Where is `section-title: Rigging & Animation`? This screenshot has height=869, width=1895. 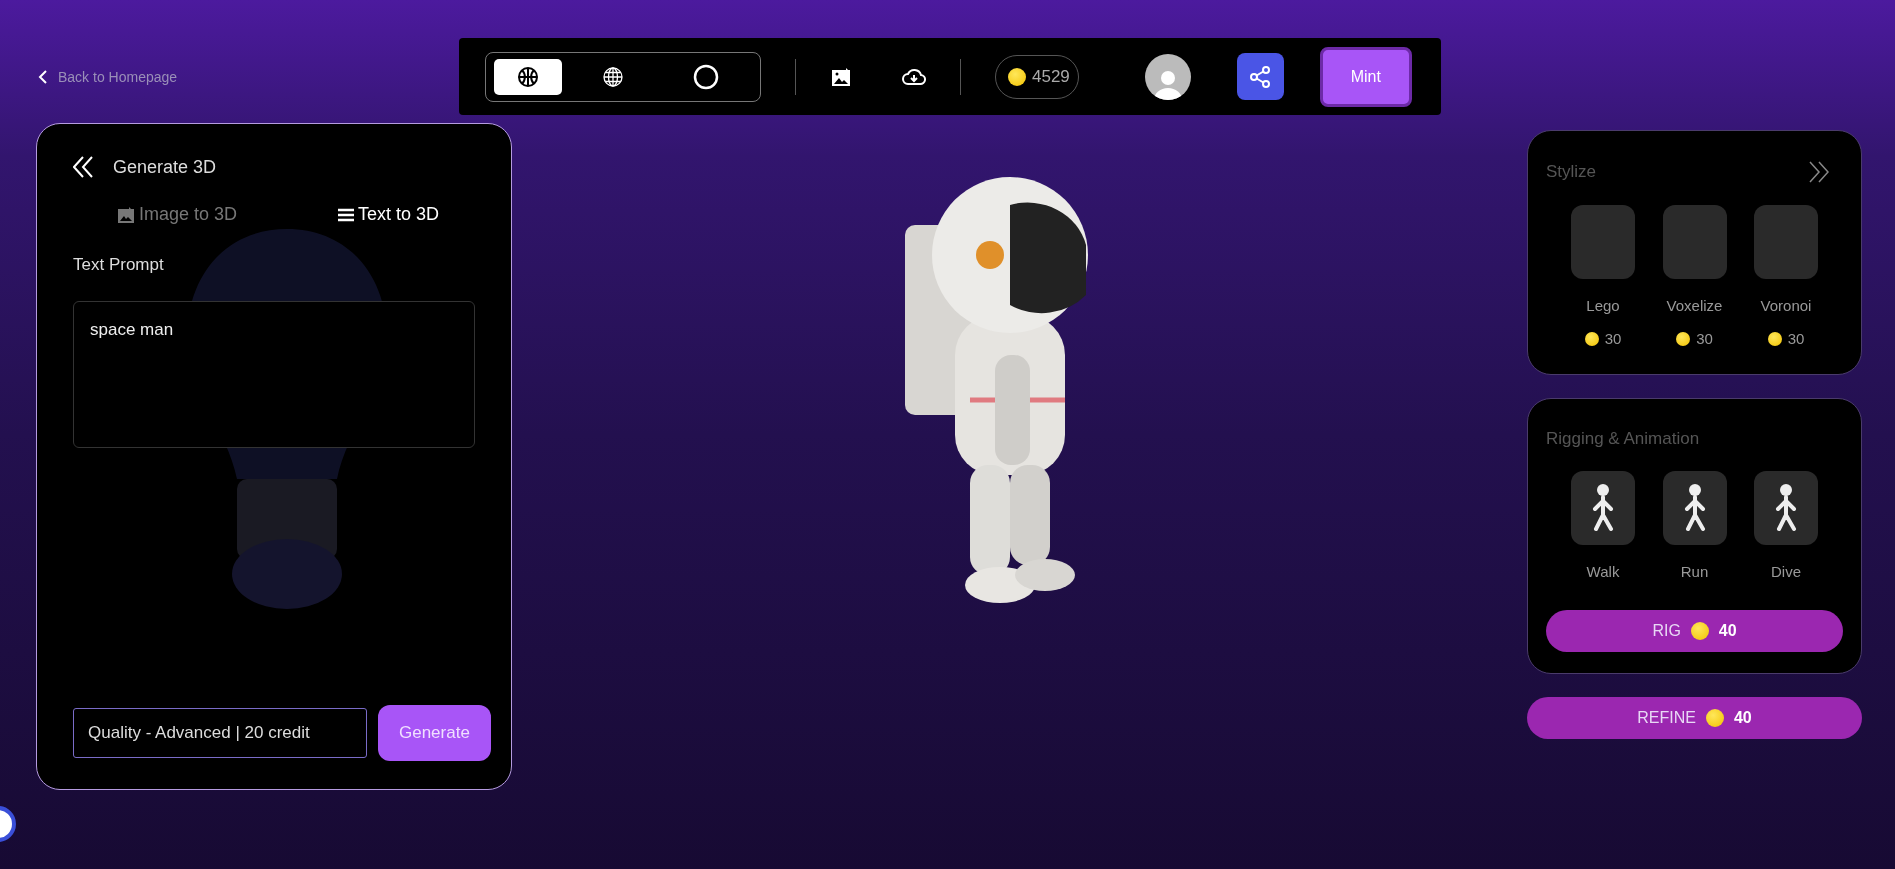 section-title: Rigging & Animation is located at coordinates (1623, 439).